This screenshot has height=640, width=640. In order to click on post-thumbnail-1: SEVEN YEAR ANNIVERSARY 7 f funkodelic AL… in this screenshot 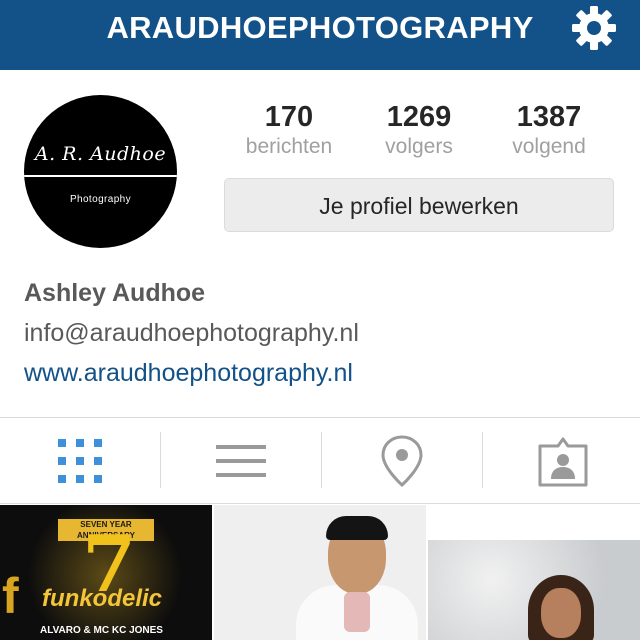, I will do `click(106, 572)`.